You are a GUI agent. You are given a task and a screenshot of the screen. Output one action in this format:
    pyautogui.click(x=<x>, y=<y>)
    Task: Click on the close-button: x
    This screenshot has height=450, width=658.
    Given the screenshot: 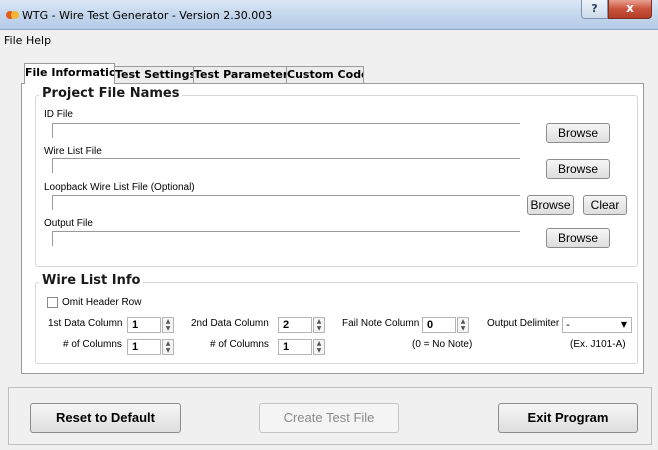 What is the action you would take?
    pyautogui.click(x=630, y=9)
    